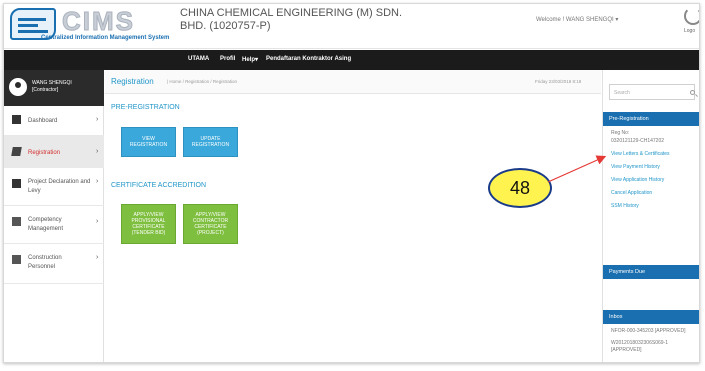 This screenshot has width=705, height=371. I want to click on reg-no-label: Reg No:, so click(620, 133).